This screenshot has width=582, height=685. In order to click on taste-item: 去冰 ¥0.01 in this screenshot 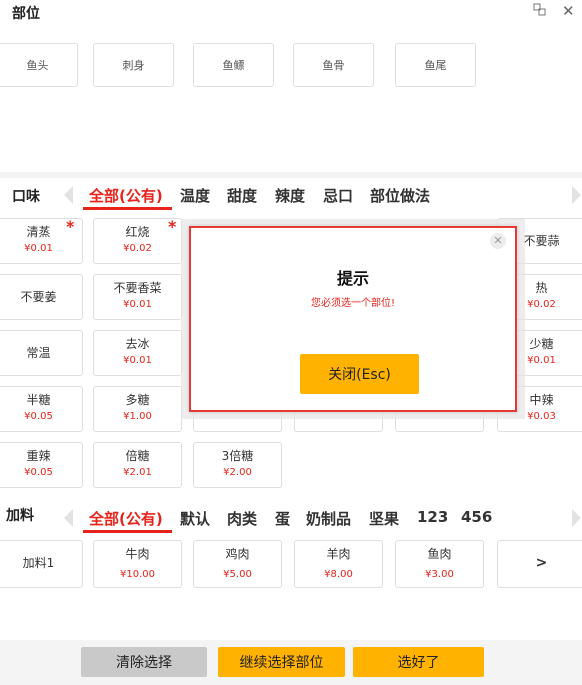, I will do `click(137, 353)`.